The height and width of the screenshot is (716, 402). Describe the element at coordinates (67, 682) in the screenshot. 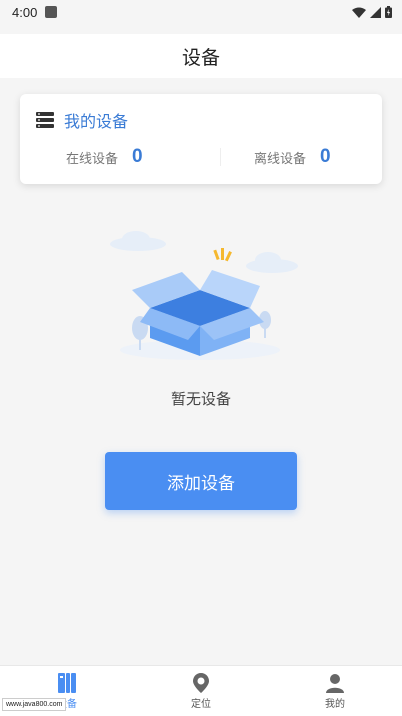

I see `devices-icon` at that location.